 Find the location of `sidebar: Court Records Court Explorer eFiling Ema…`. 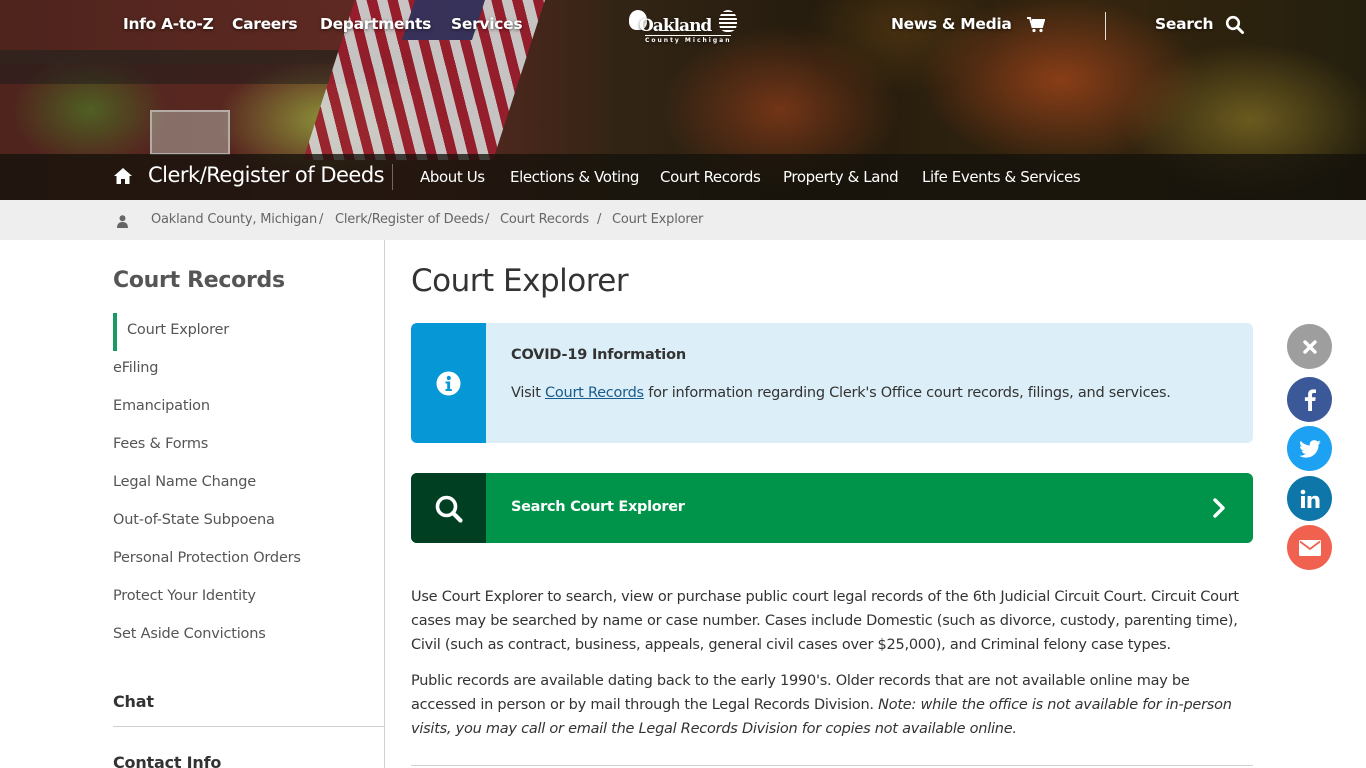

sidebar: Court Records Court Explorer eFiling Ema… is located at coordinates (249, 504).